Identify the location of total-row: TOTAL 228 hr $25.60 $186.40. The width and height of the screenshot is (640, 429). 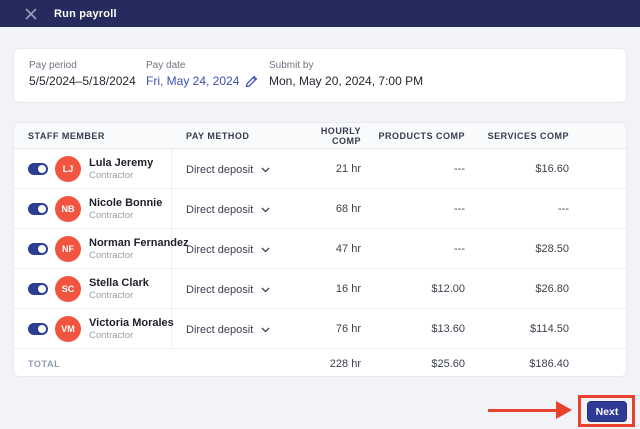
(320, 362).